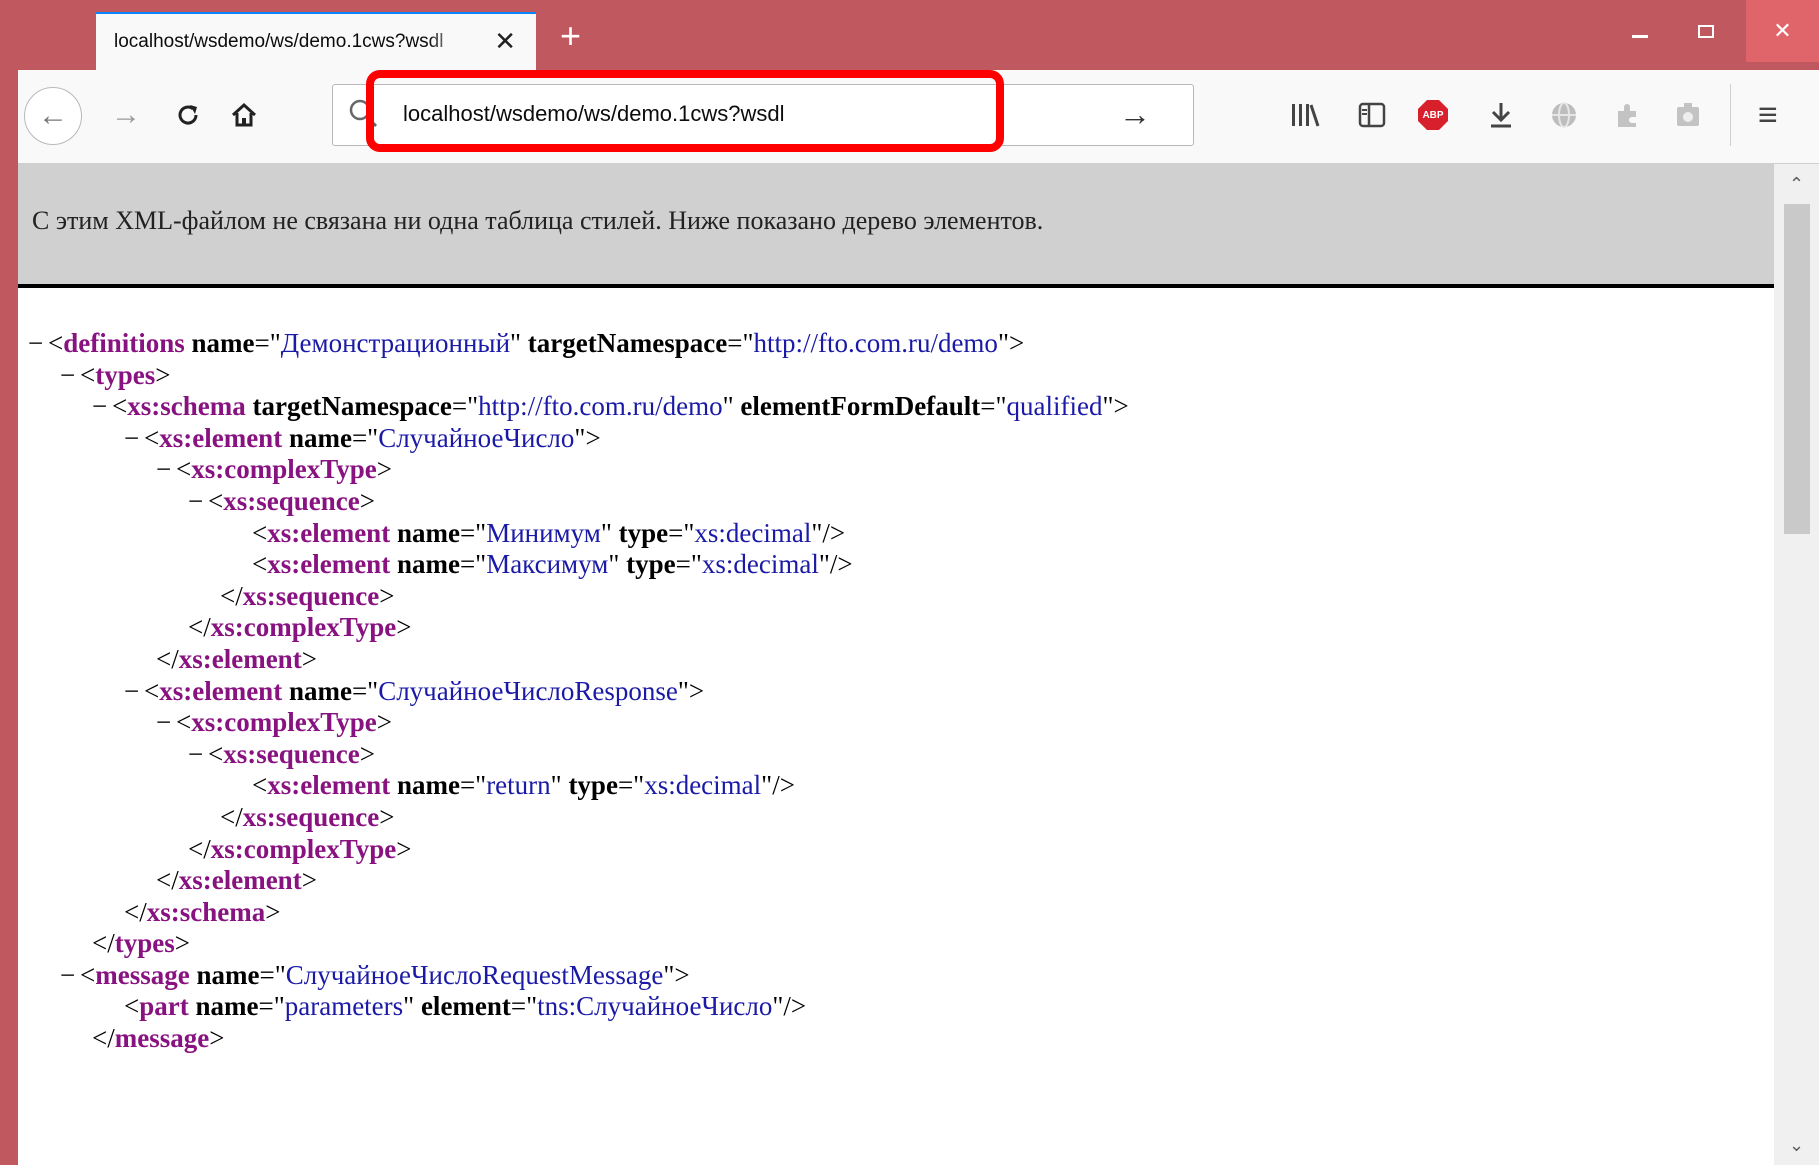 The image size is (1819, 1165). I want to click on xml-line: </types>, so click(578, 944).